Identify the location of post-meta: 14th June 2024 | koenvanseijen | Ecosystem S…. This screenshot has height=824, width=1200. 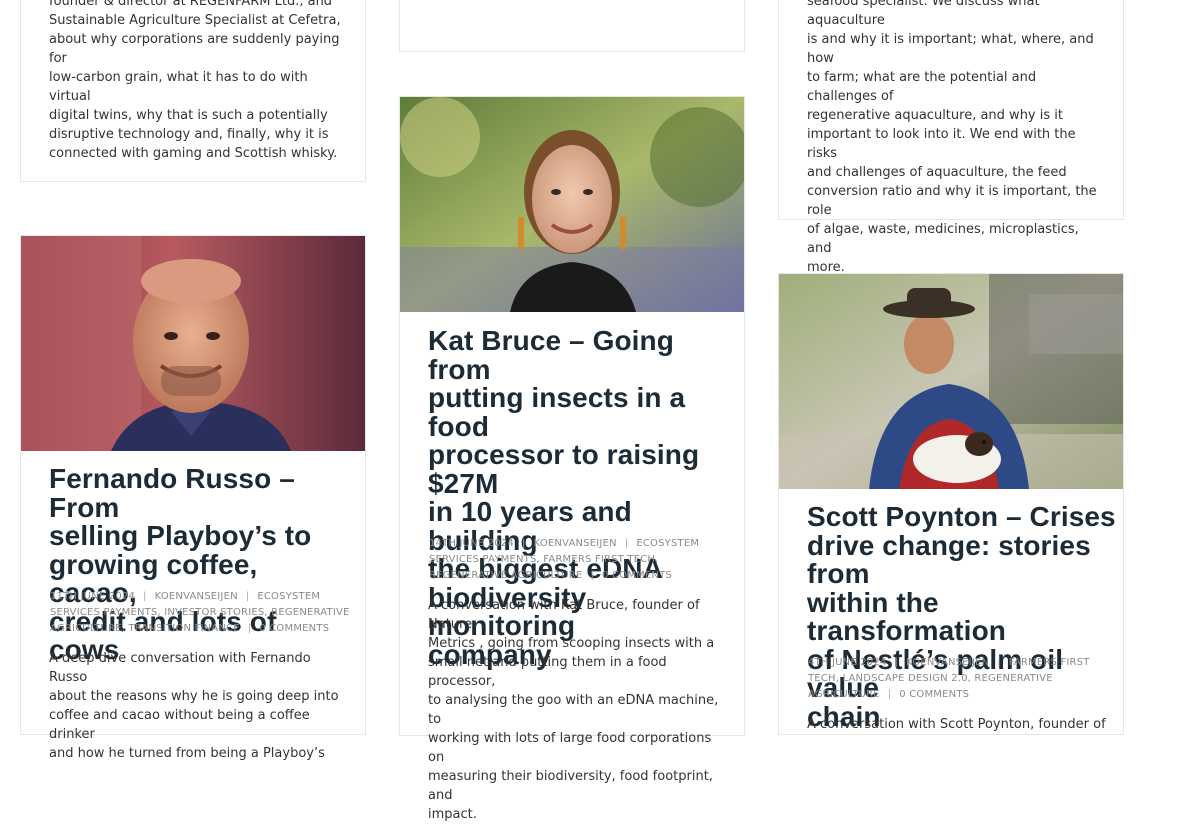
(579, 560).